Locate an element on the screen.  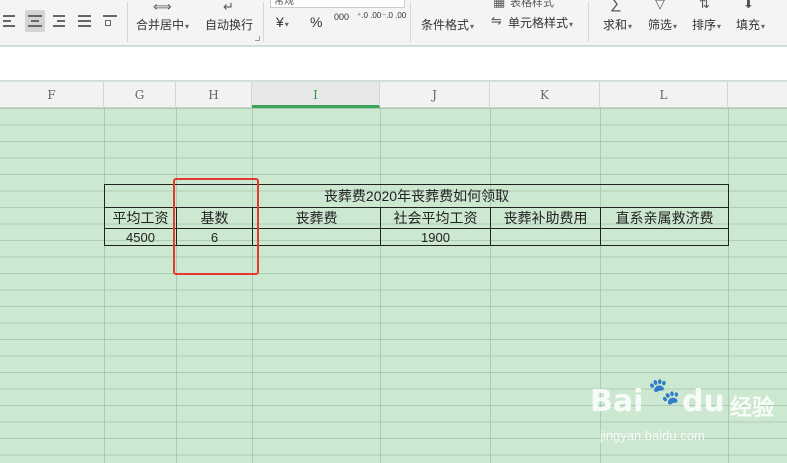
filter-button: 筛选▾ is located at coordinates (662, 24).